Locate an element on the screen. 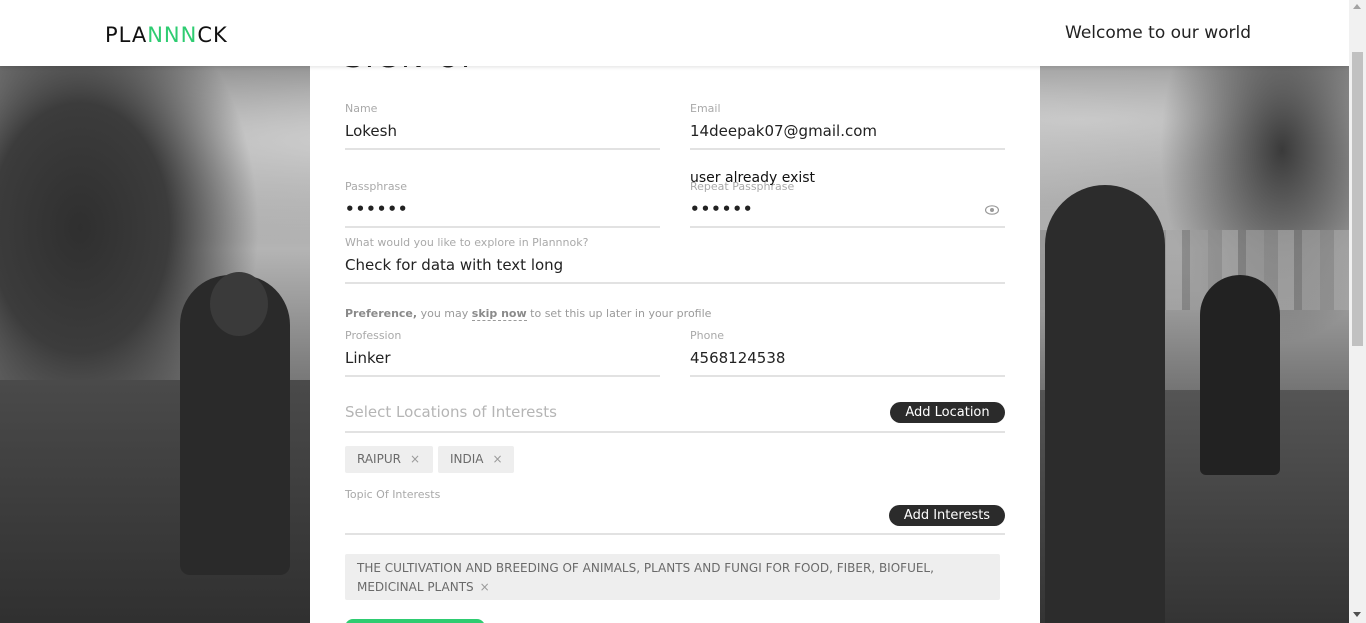  repeat-passphrase-field: Repeat Passphrase •••••• is located at coordinates (847, 204).